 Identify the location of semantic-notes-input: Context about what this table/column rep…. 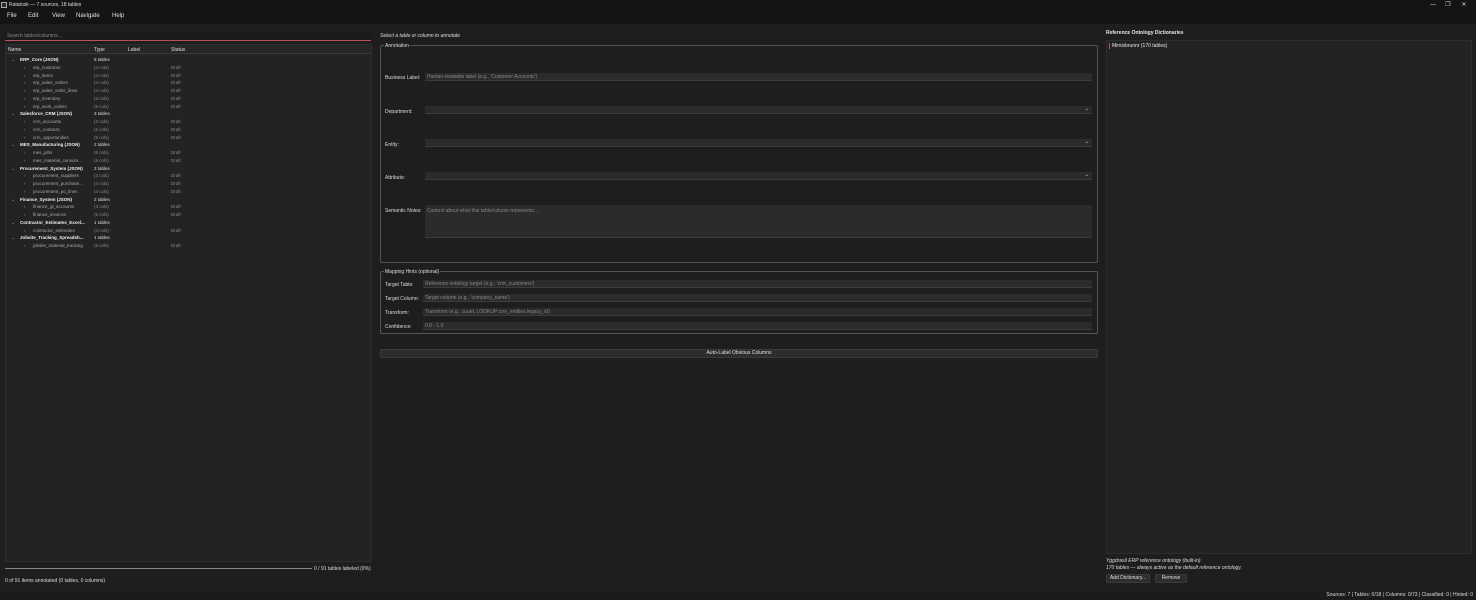
(758, 221).